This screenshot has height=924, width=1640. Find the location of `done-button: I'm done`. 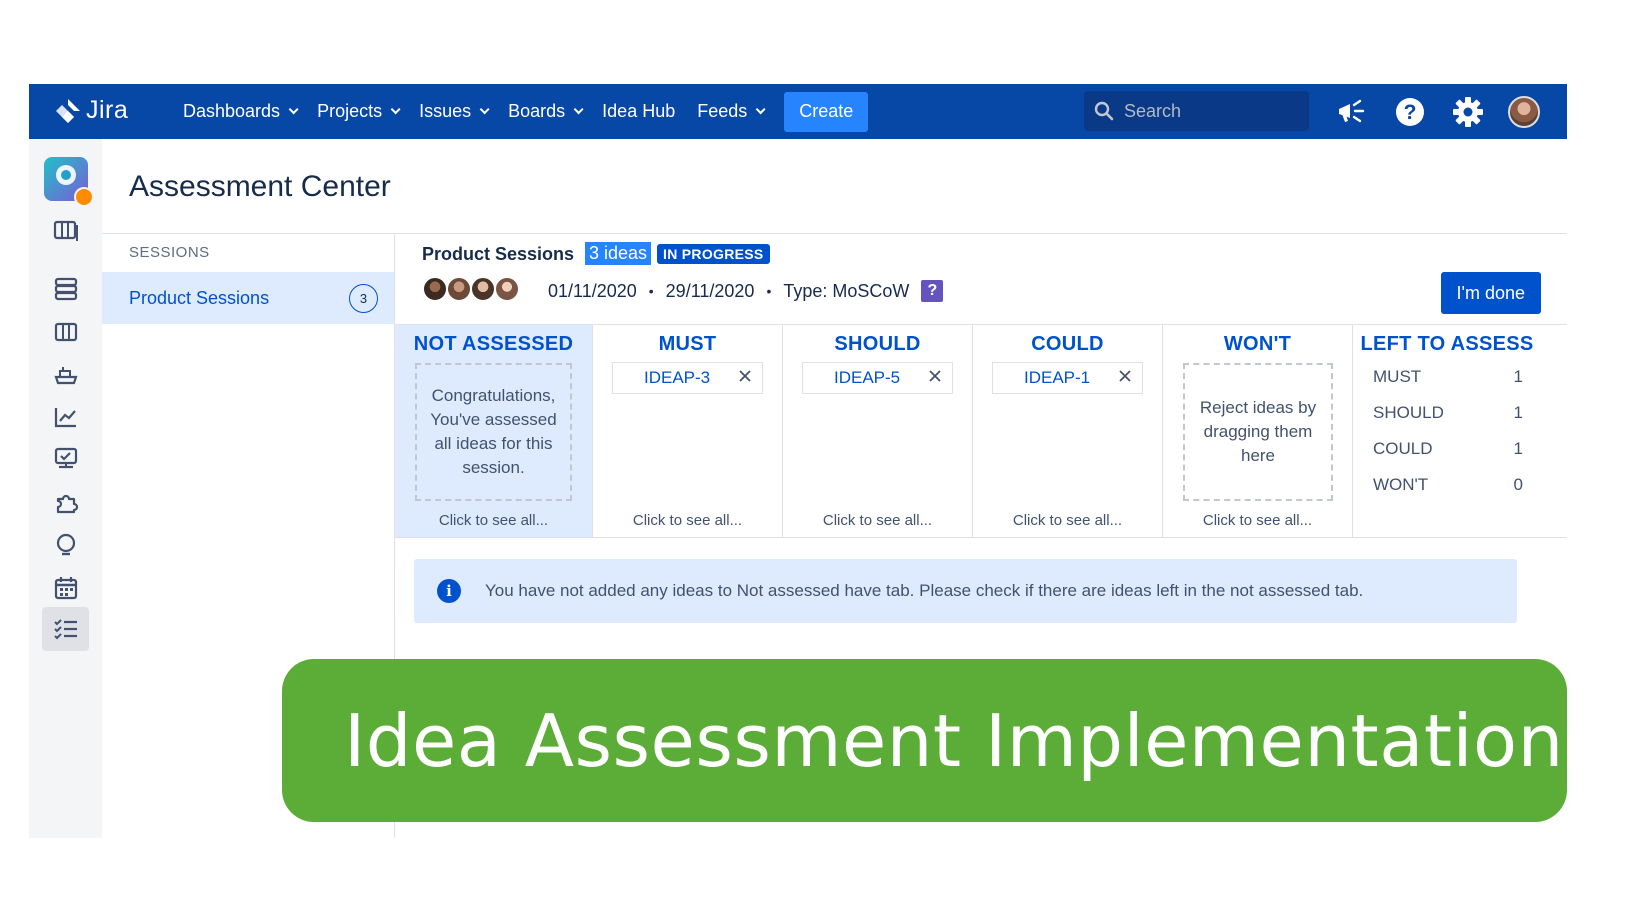

done-button: I'm done is located at coordinates (1490, 293).